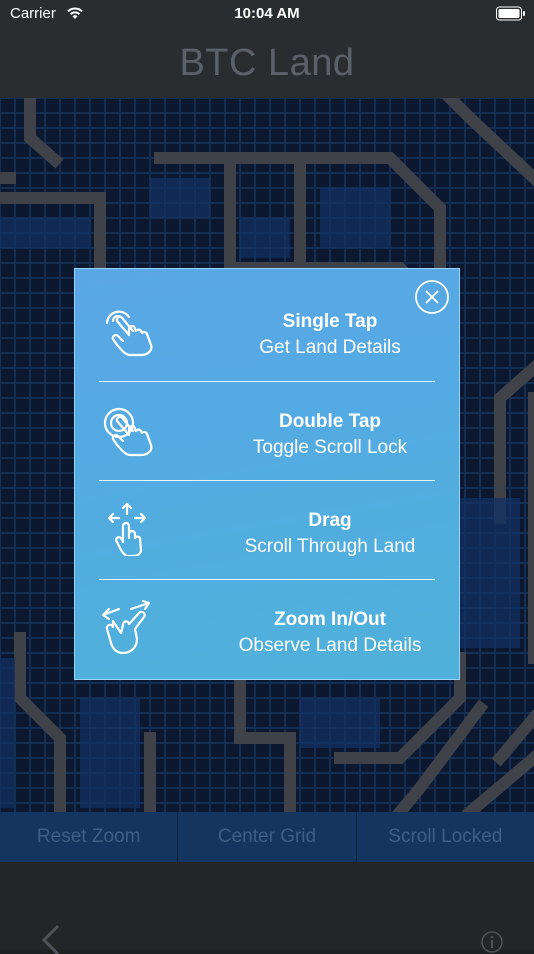 The height and width of the screenshot is (954, 534). What do you see at coordinates (330, 321) in the screenshot?
I see `gesture-title: Single Tap` at bounding box center [330, 321].